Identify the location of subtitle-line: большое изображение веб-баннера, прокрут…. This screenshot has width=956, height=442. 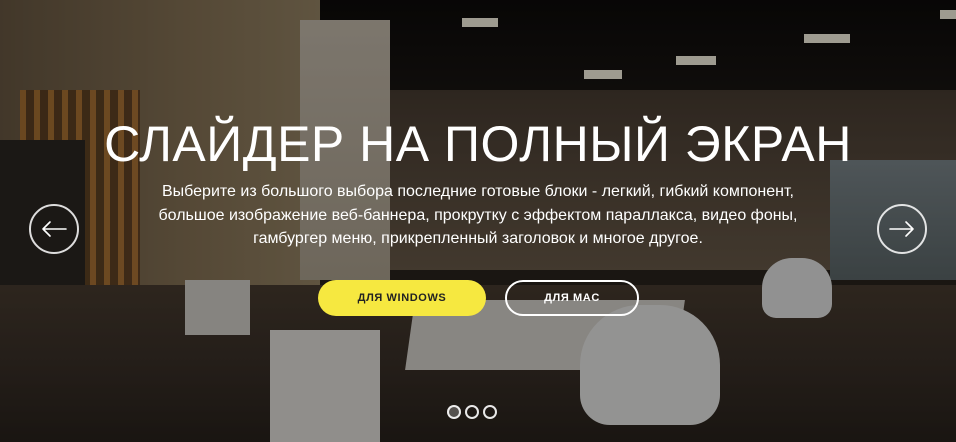
(478, 215).